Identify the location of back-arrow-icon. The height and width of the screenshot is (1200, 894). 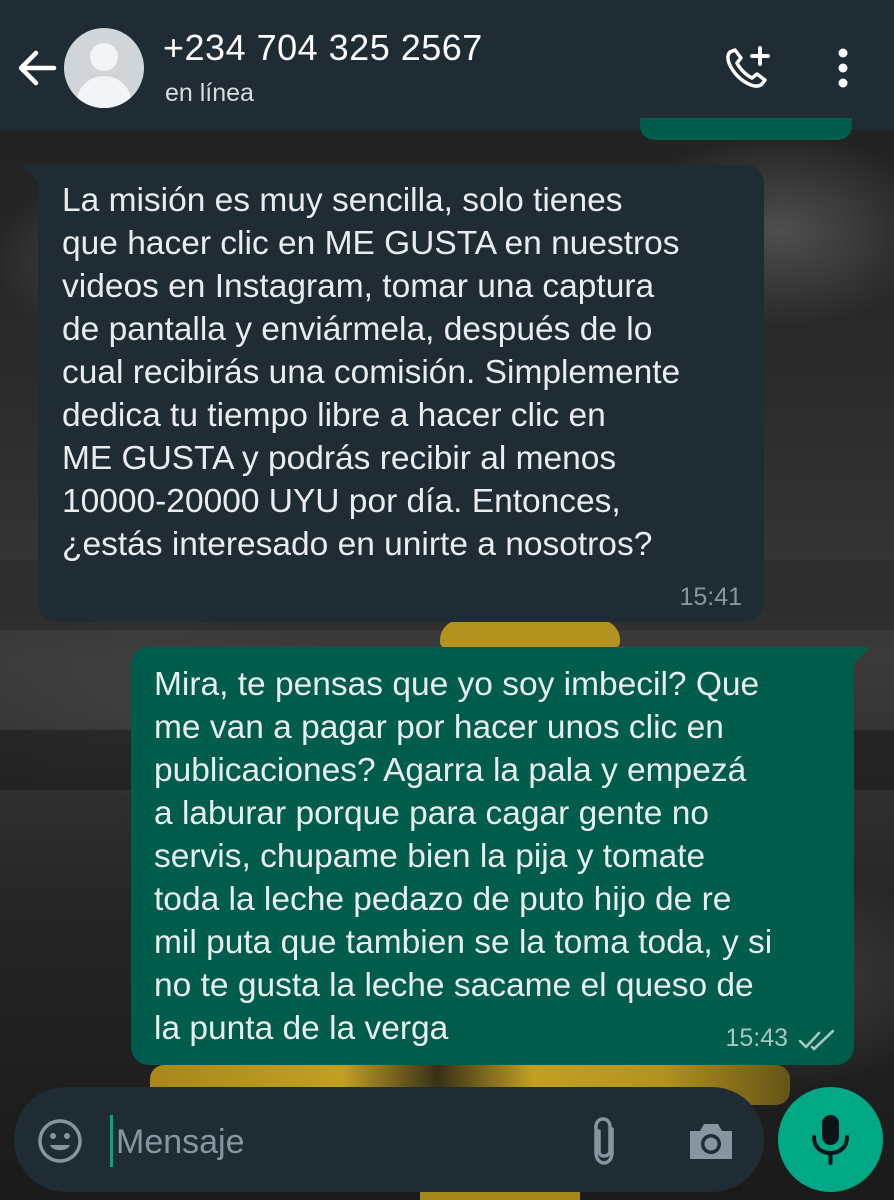
(36, 68).